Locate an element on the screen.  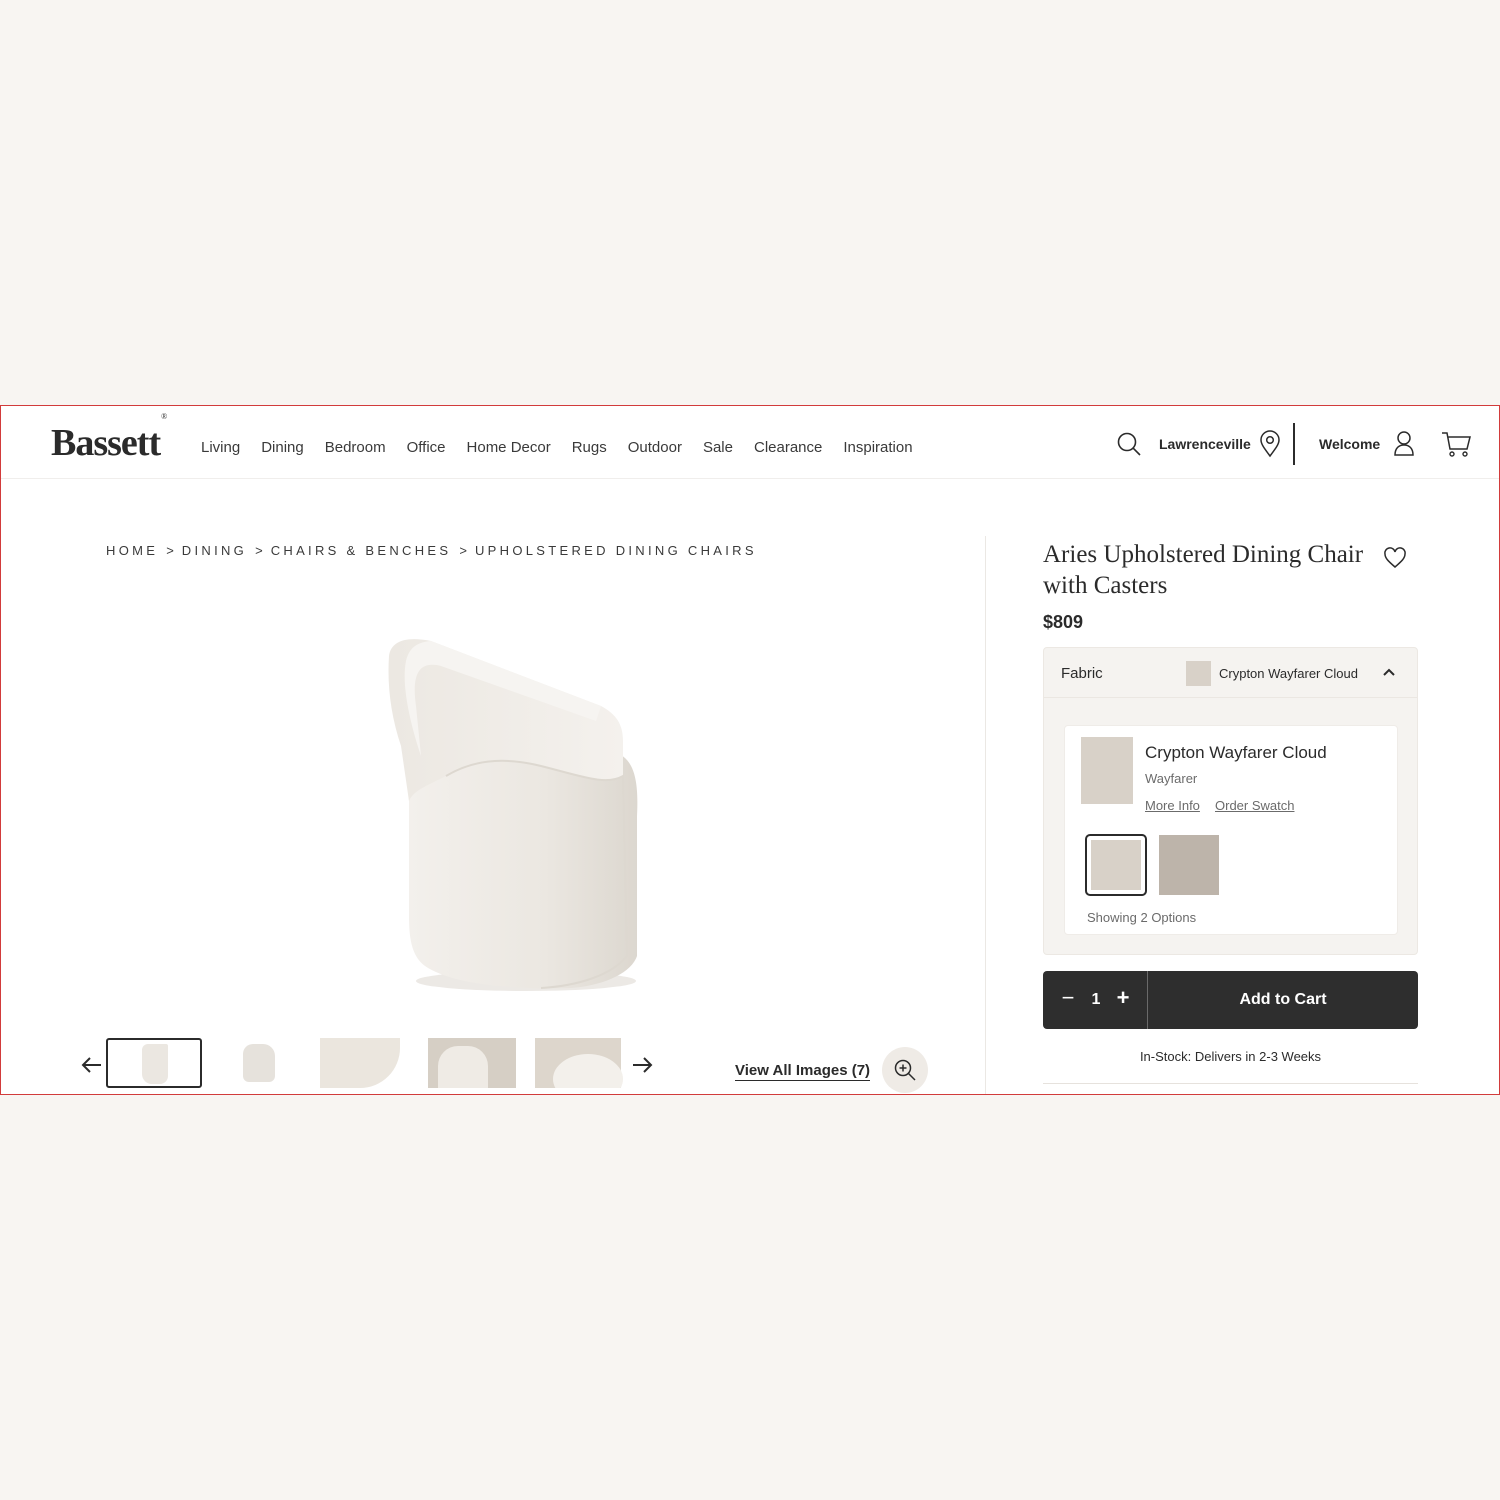
quantity-decrease-button: − is located at coordinates (1068, 1000).